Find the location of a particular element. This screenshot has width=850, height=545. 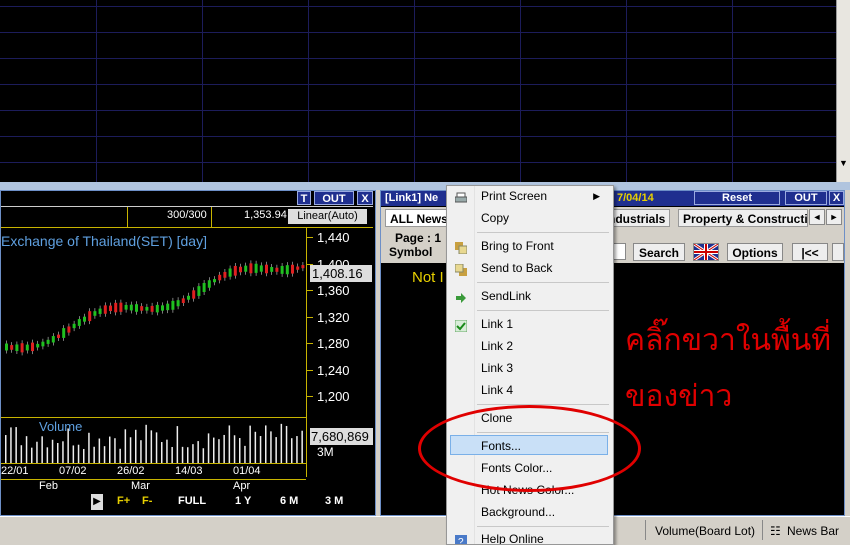

volume-tick: 3M is located at coordinates (325, 452).